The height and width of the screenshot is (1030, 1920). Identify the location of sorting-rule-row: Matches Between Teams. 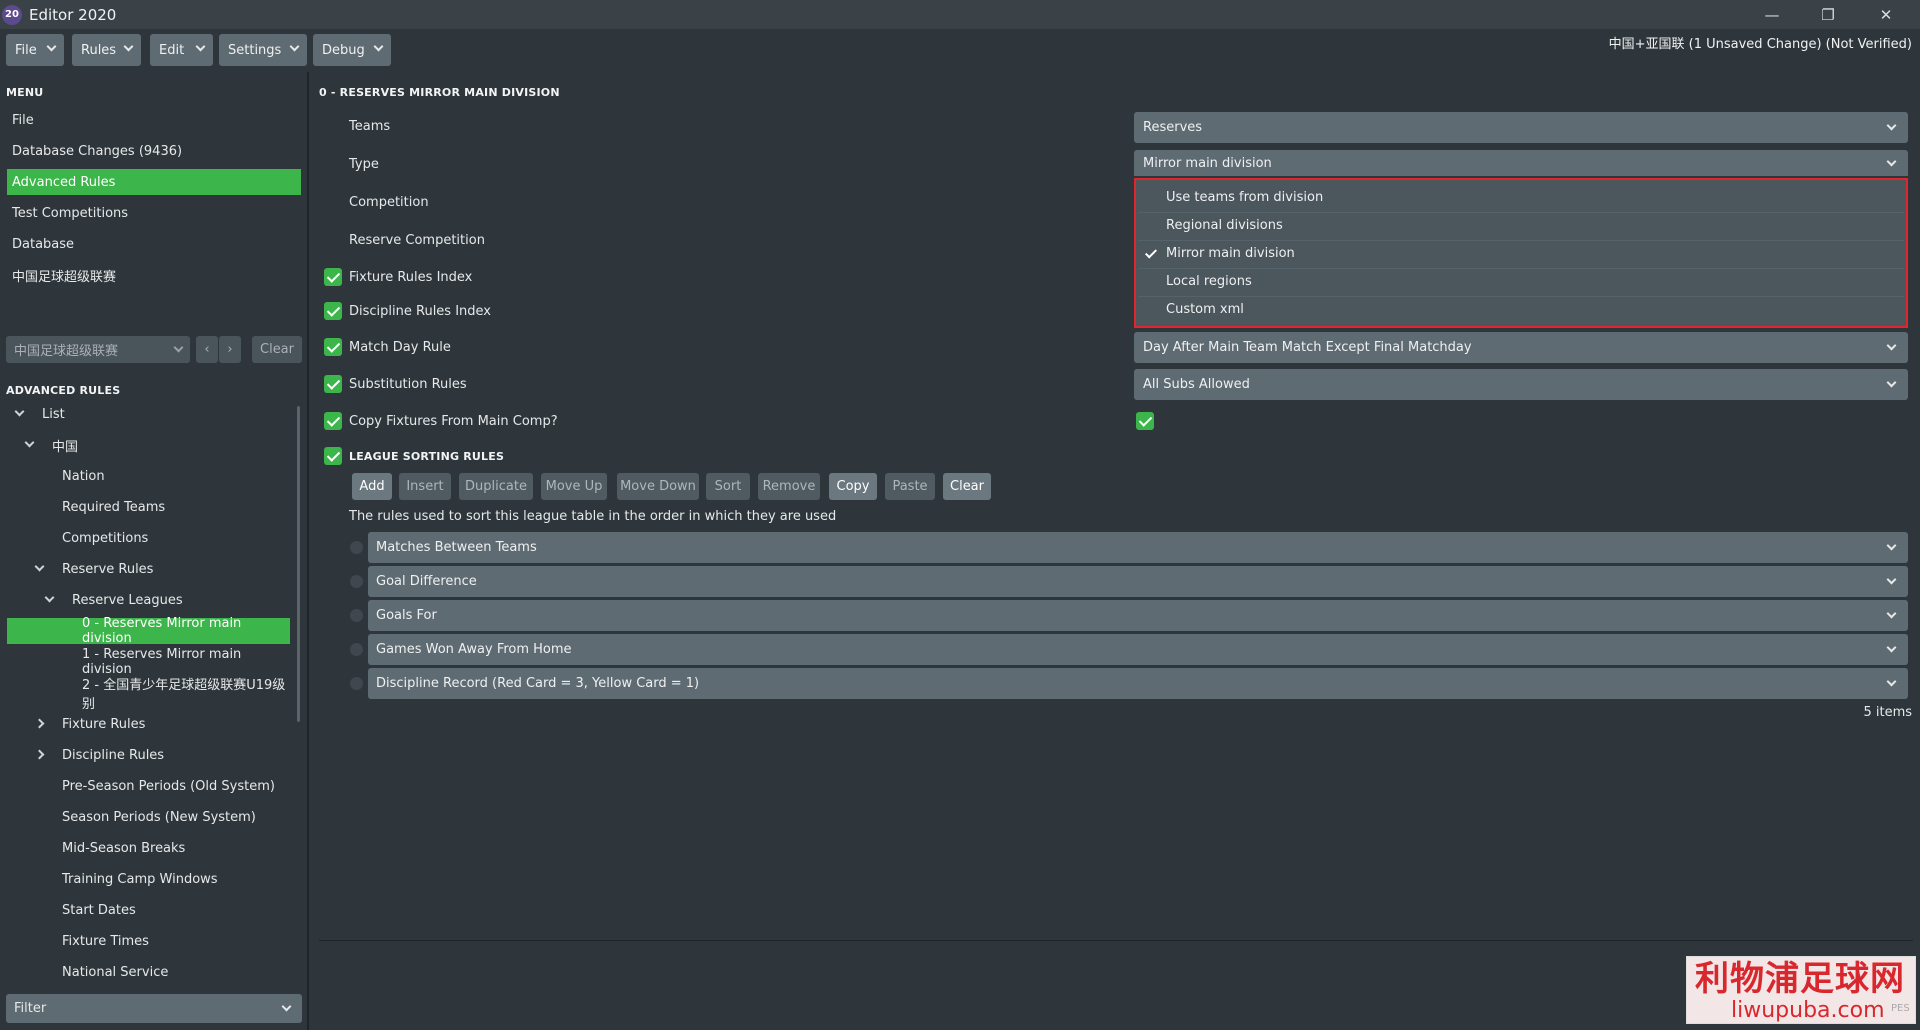
(1138, 547).